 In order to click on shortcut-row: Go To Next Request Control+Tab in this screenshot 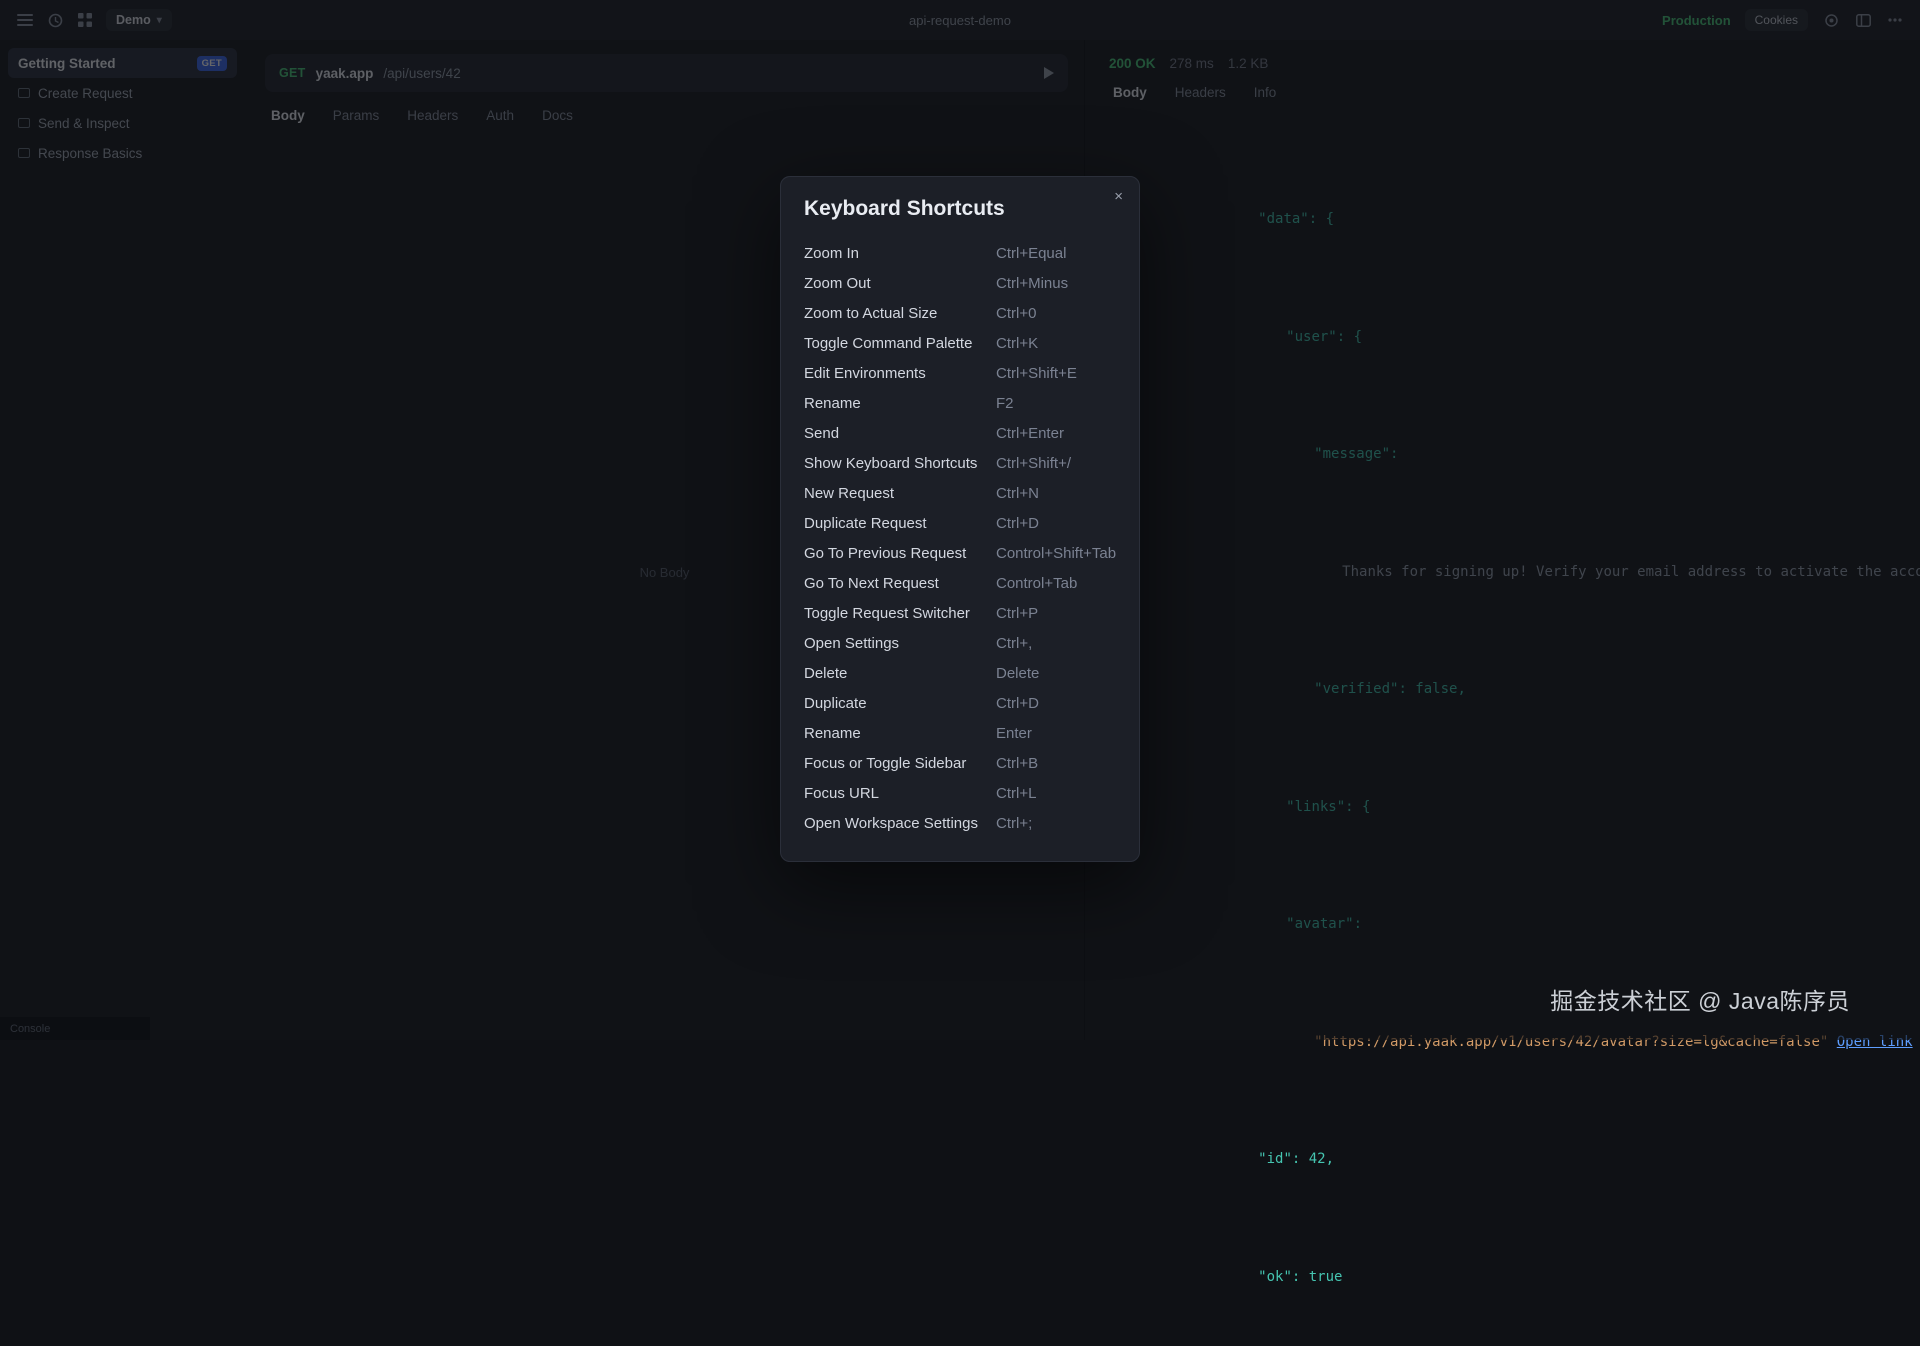, I will do `click(960, 583)`.